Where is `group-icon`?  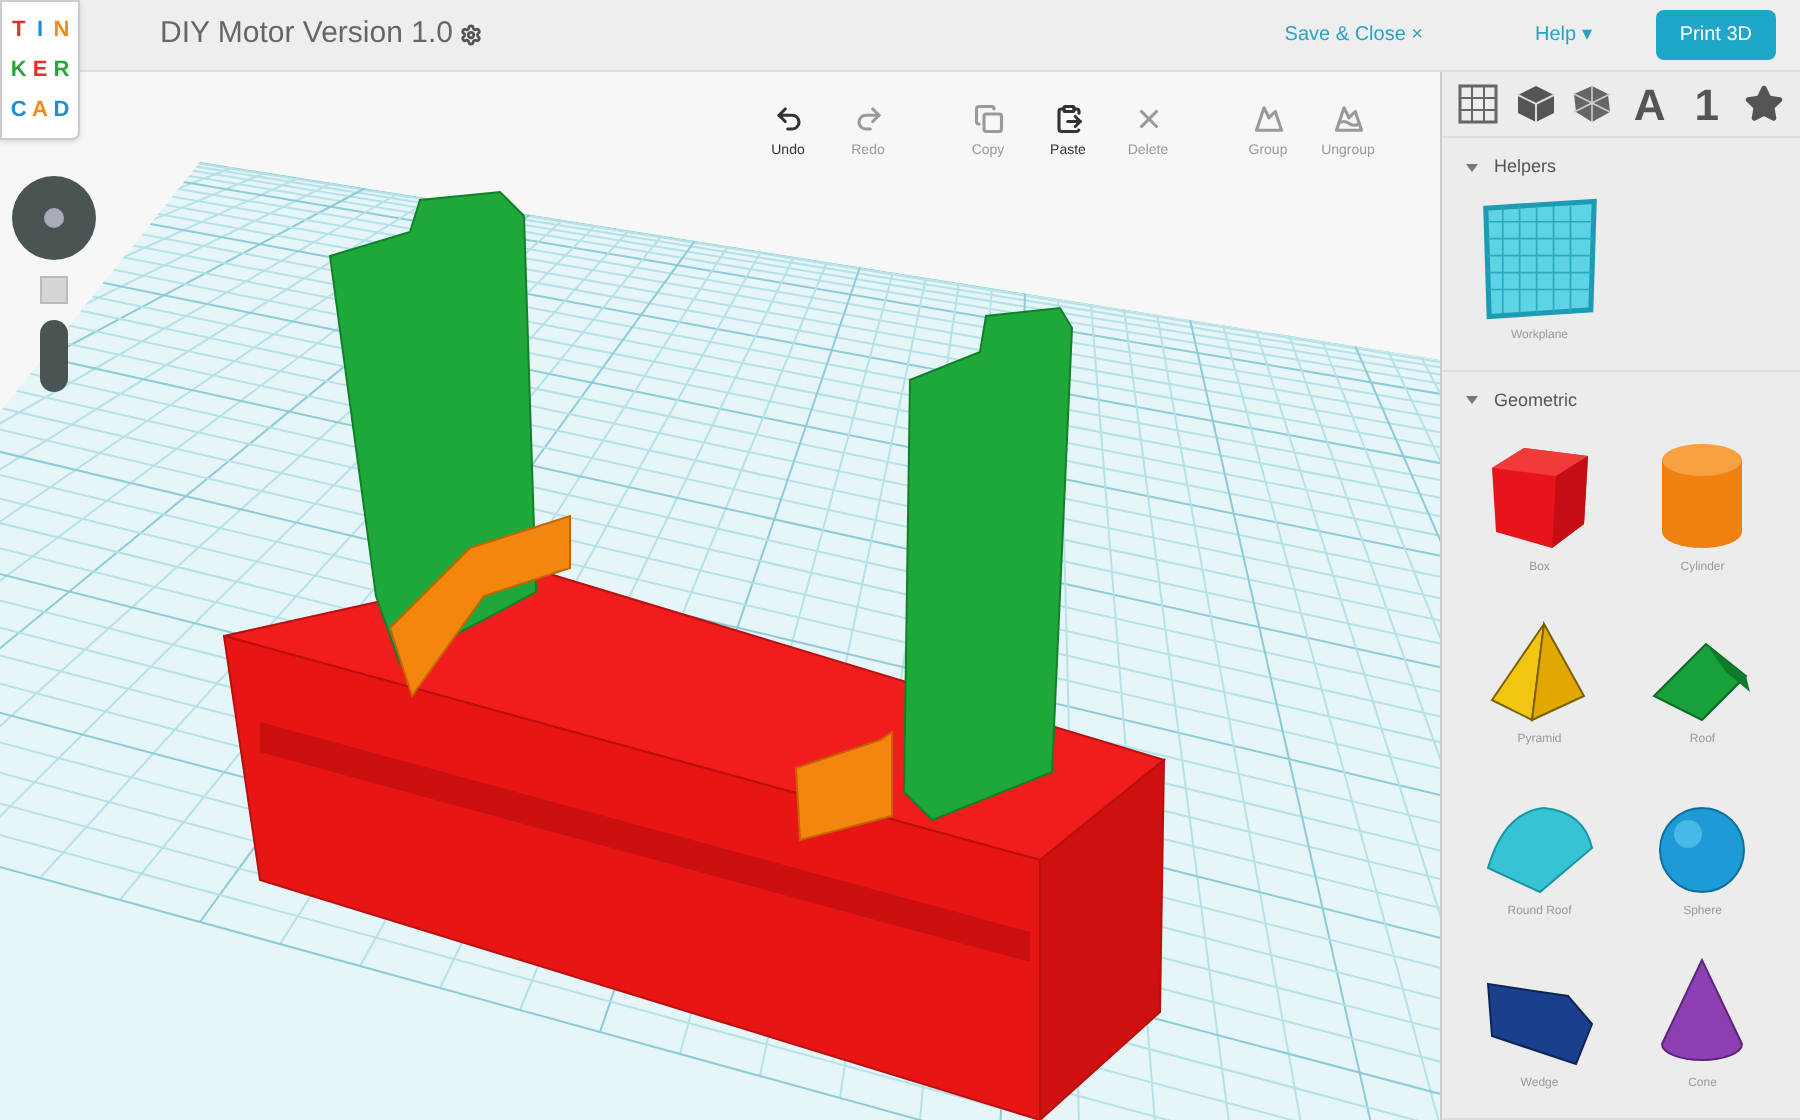 group-icon is located at coordinates (1268, 119).